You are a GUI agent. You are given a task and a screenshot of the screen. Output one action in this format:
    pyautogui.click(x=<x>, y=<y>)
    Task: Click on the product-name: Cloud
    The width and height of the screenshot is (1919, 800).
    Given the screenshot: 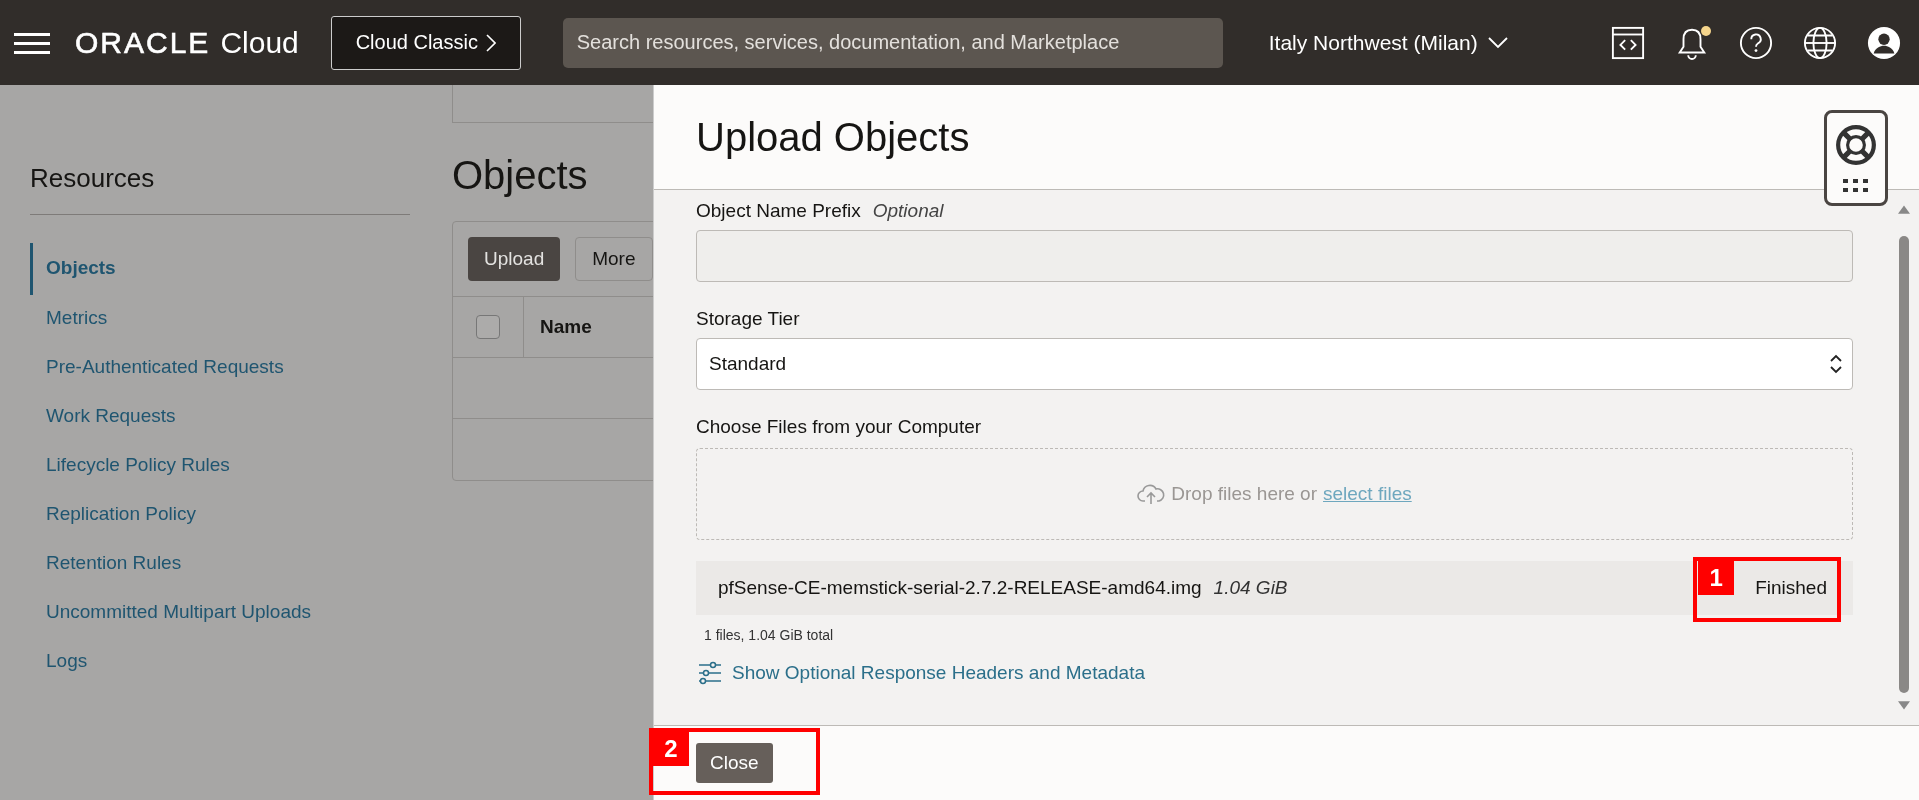 What is the action you would take?
    pyautogui.click(x=259, y=42)
    